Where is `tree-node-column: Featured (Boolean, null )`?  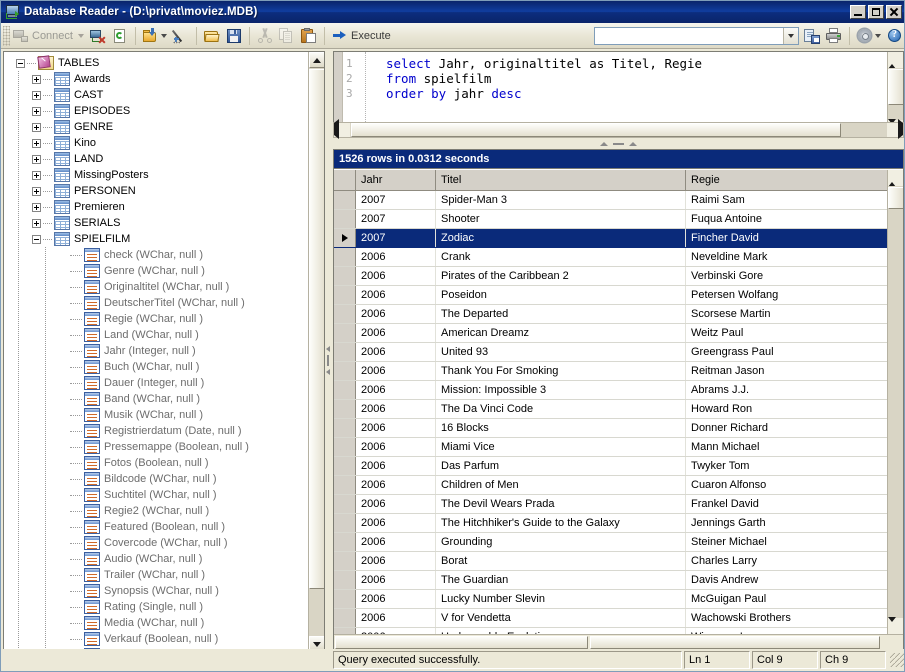
tree-node-column: Featured (Boolean, null ) is located at coordinates (158, 527).